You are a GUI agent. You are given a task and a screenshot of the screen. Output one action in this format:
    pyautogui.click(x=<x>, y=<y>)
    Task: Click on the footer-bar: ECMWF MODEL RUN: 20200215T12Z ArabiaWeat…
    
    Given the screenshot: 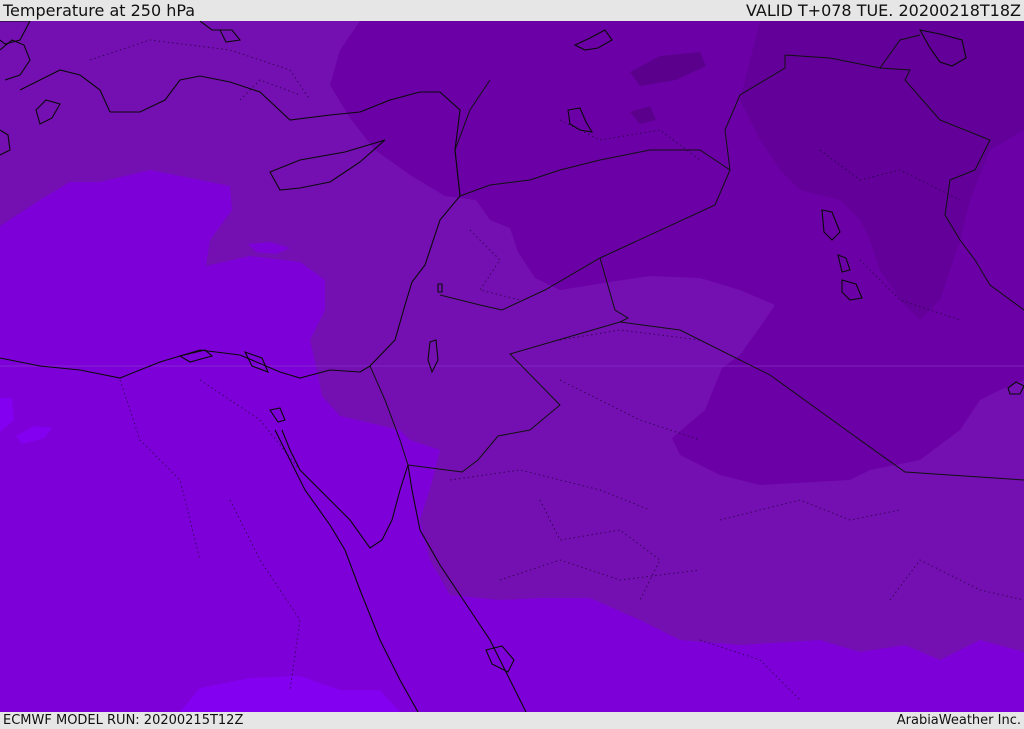 What is the action you would take?
    pyautogui.click(x=512, y=720)
    